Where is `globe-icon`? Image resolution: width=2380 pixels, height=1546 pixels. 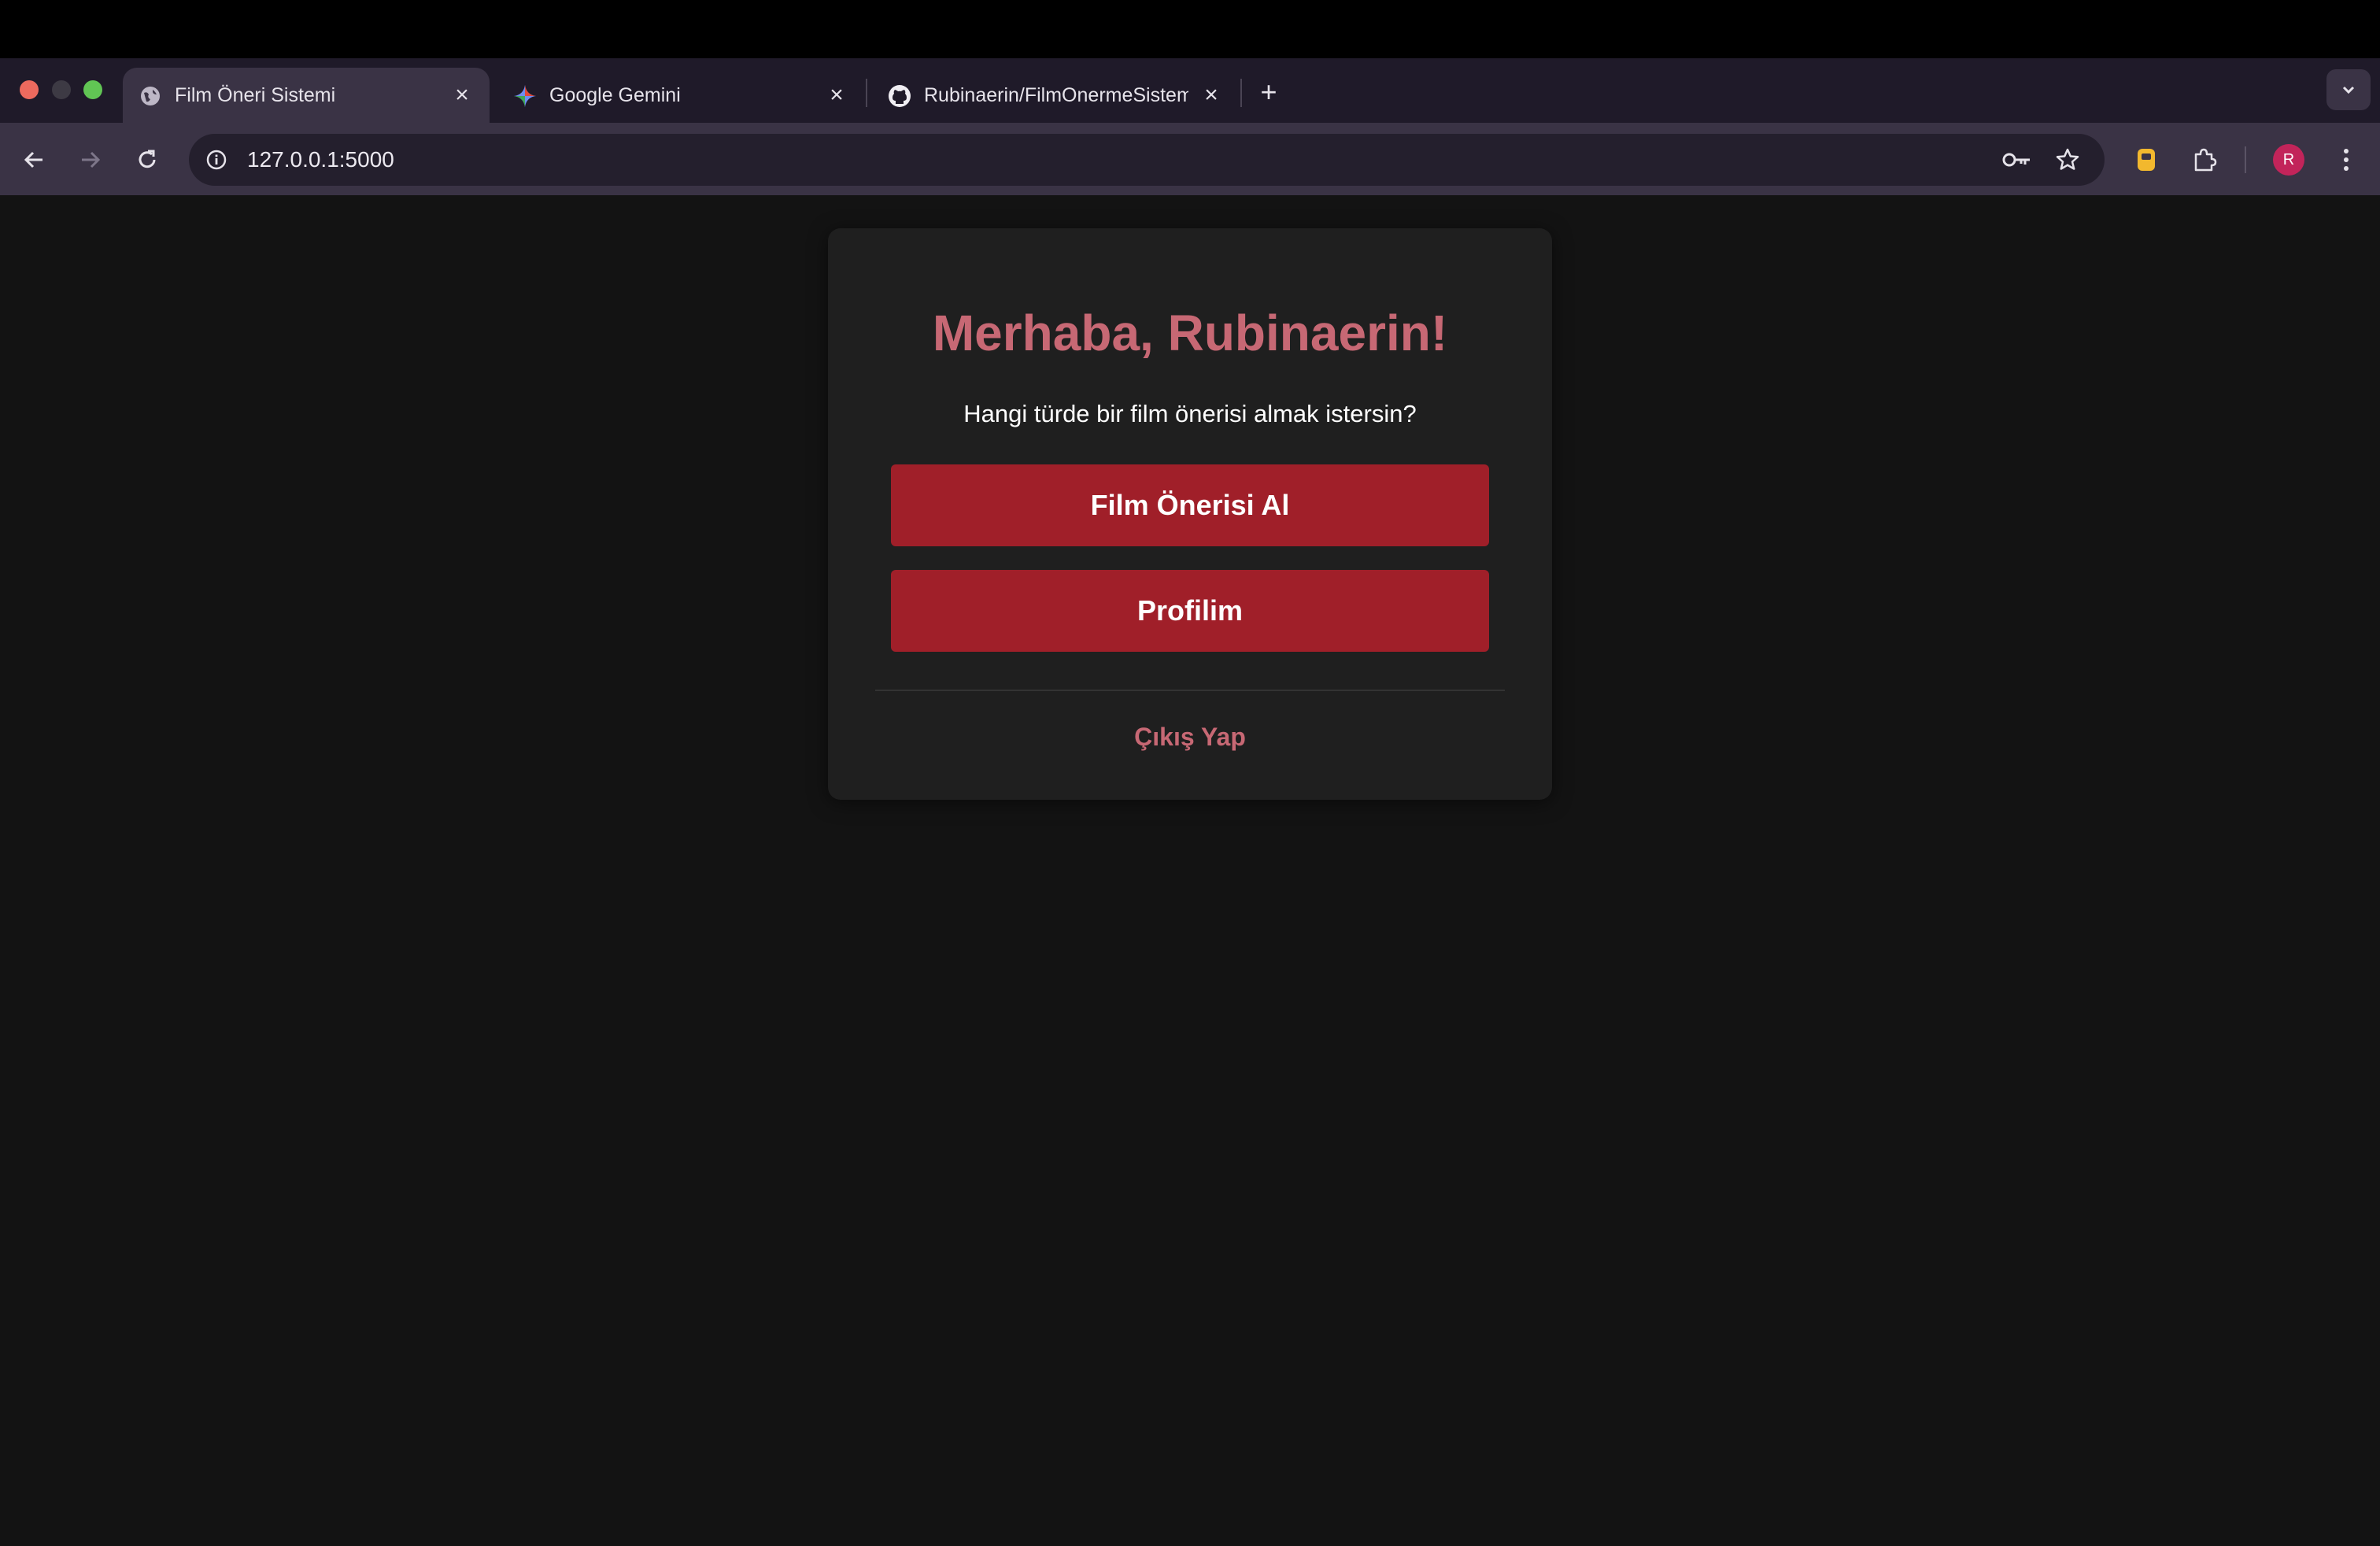 globe-icon is located at coordinates (150, 96).